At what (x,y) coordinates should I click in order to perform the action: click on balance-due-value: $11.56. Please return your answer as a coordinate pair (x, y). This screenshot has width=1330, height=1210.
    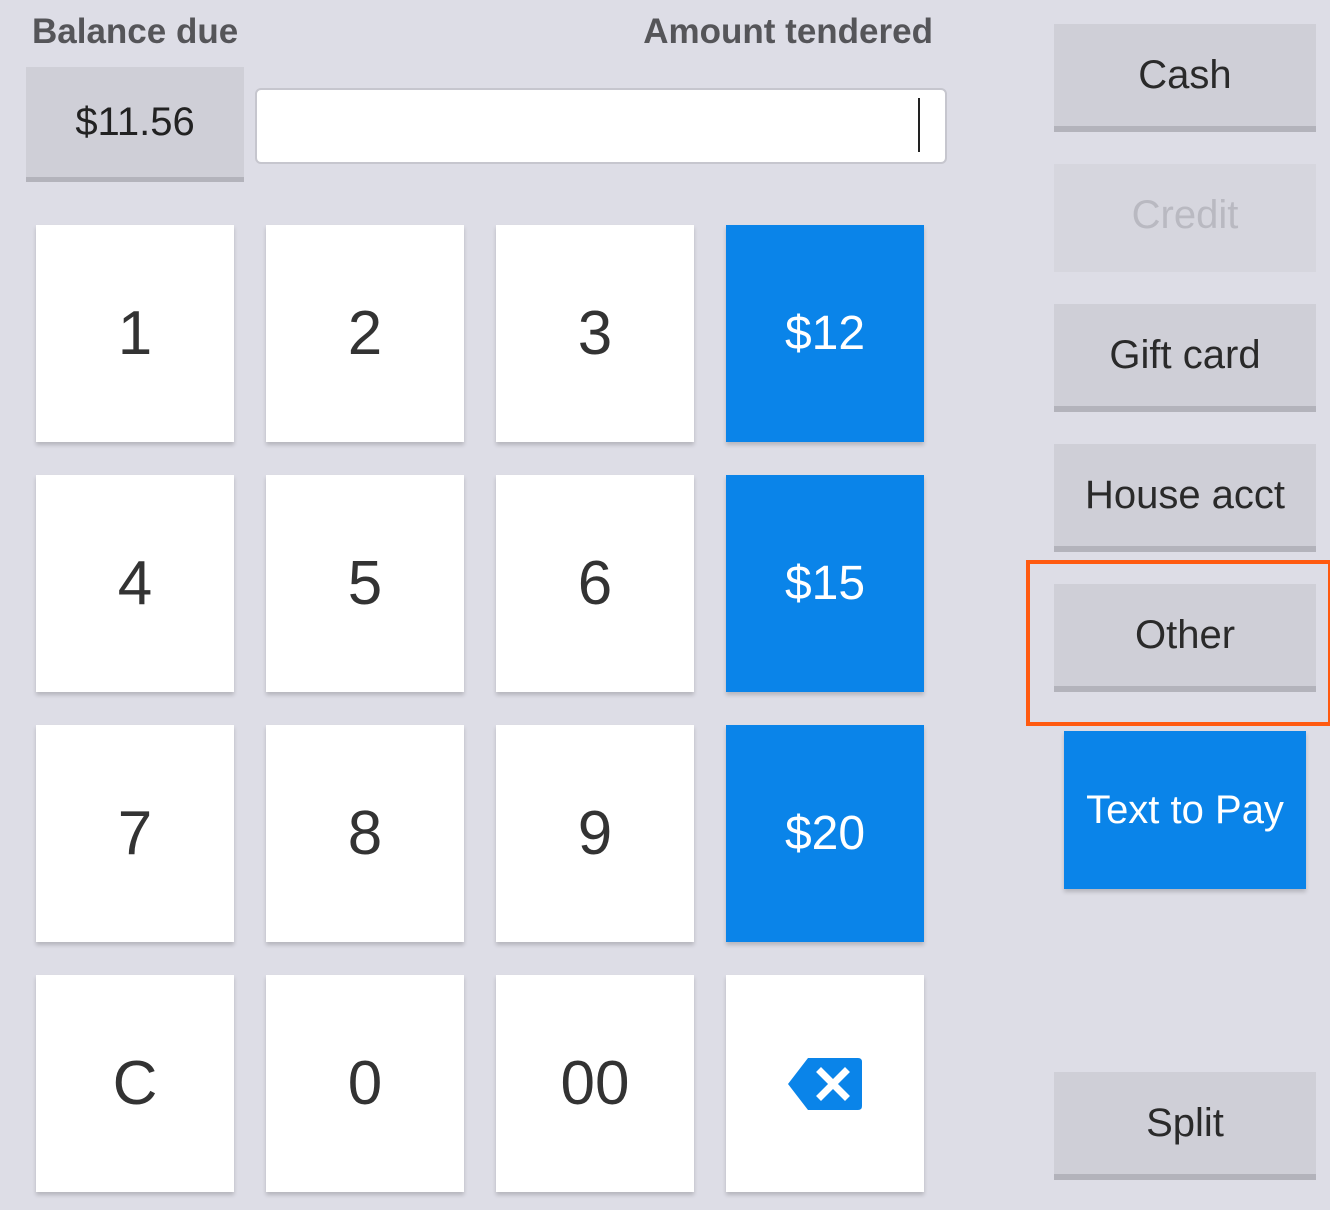
    Looking at the image, I should click on (135, 124).